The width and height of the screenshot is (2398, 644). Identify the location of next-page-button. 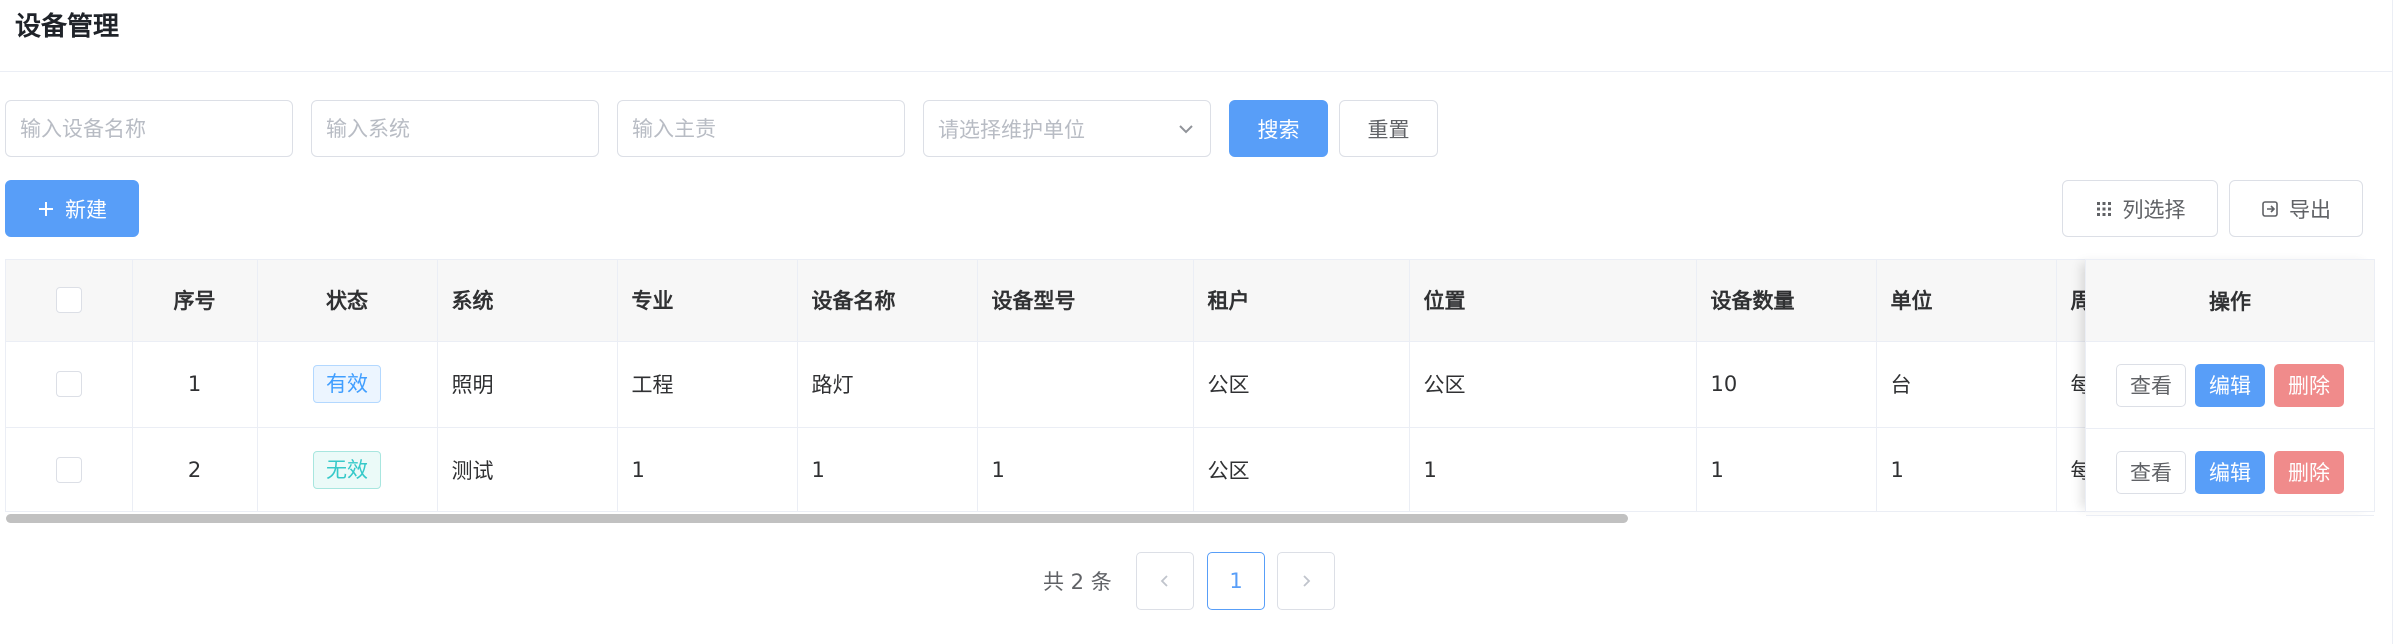
(1306, 581).